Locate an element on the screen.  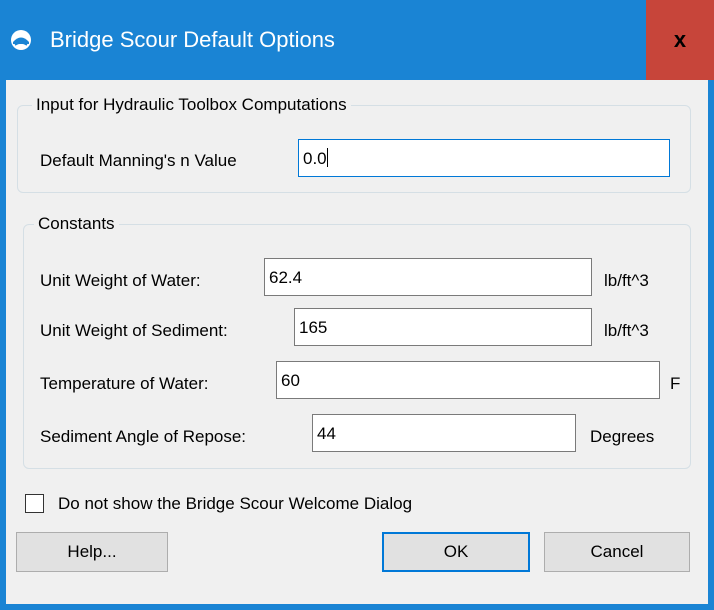
sediment-angle-value: 44 is located at coordinates (326, 433).